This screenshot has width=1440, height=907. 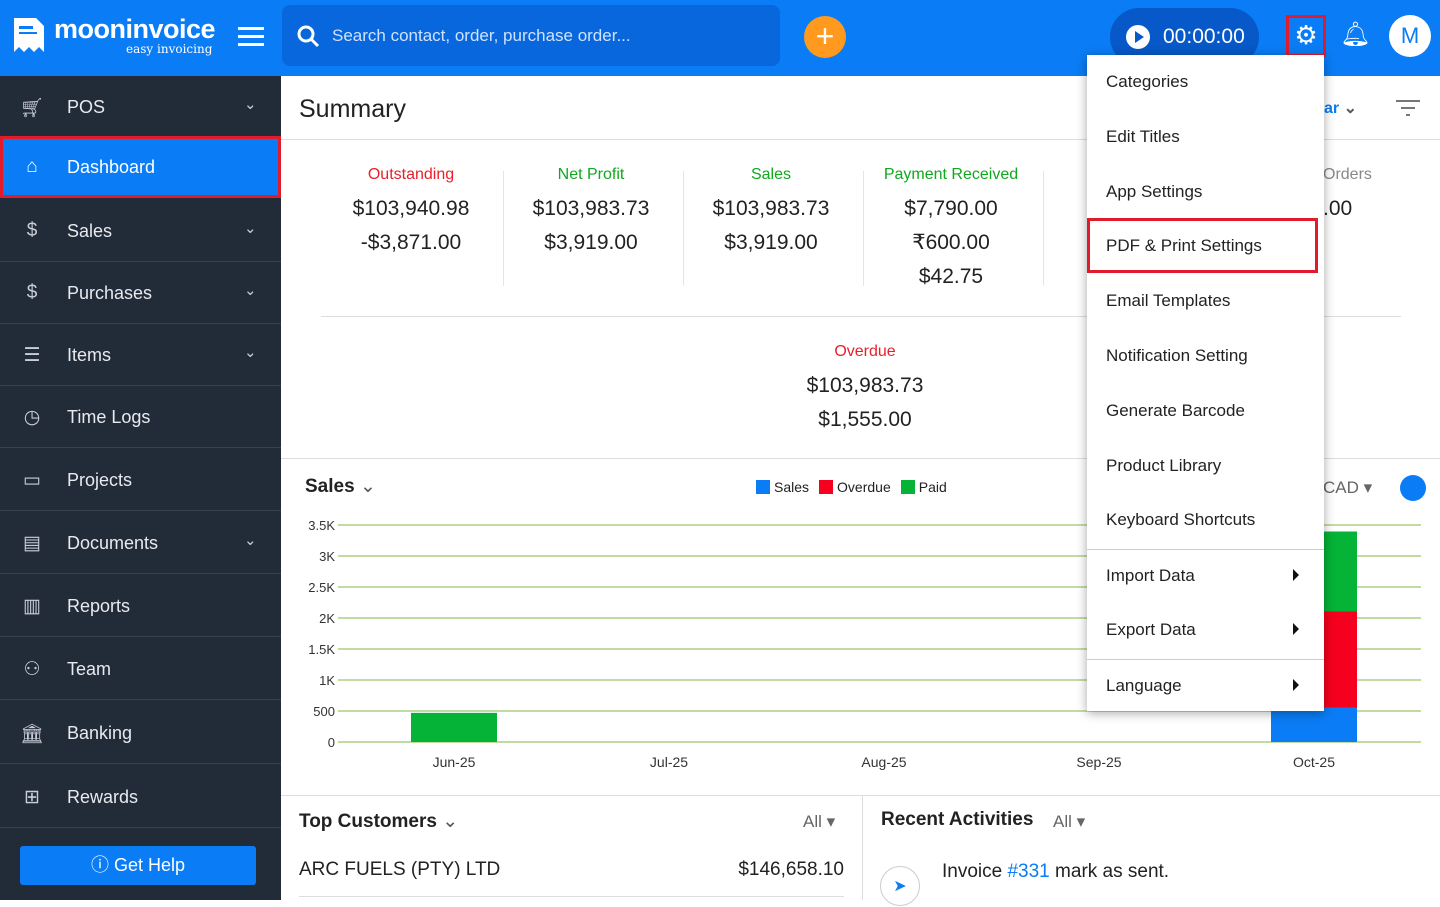 I want to click on sidebar-item-rewards: ⊞ Rewards, so click(x=140, y=797).